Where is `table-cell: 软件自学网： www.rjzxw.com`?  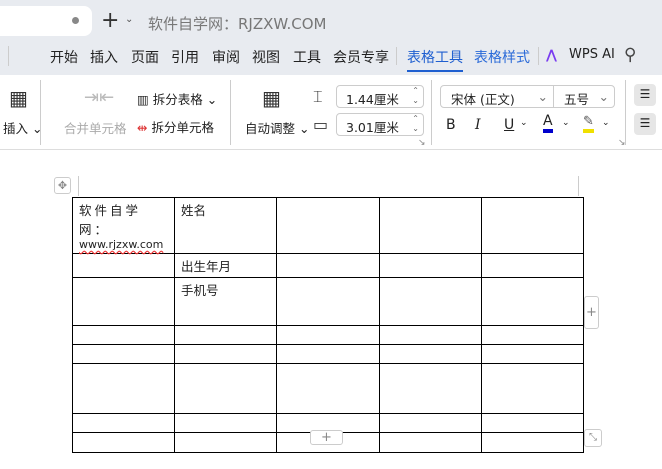
table-cell: 软件自学网： www.rjzxw.com is located at coordinates (123, 225).